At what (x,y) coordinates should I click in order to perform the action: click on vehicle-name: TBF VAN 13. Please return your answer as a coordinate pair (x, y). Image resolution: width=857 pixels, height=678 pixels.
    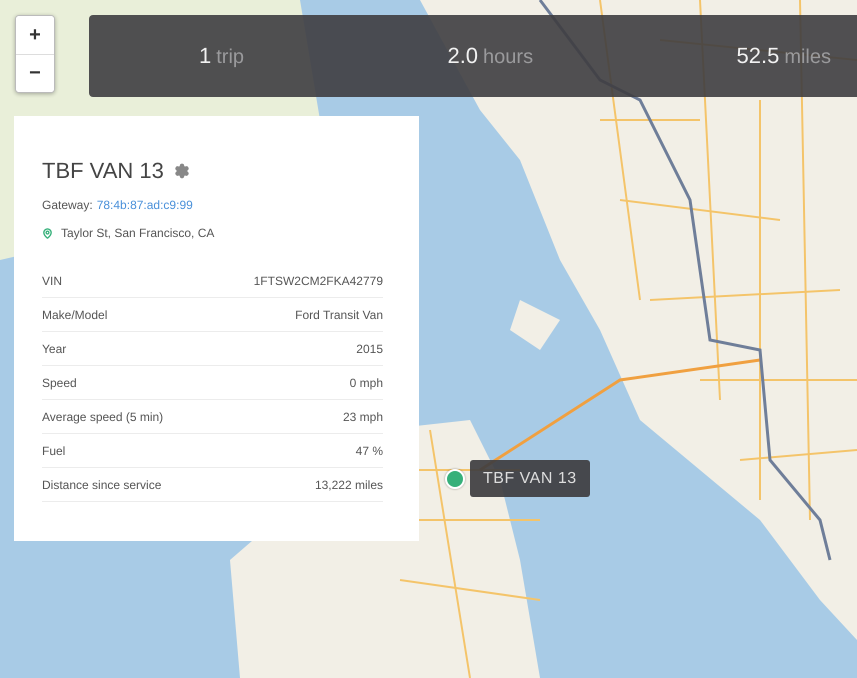
    Looking at the image, I should click on (103, 171).